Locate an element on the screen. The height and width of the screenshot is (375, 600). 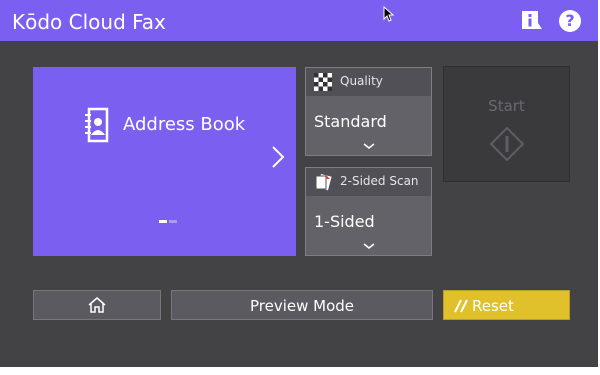
app-title: Kōdo Cloud Fax is located at coordinates (89, 22).